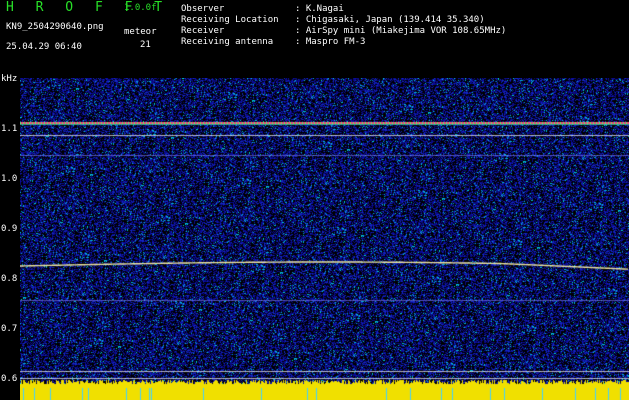 The image size is (629, 400). I want to click on y-tick-label: 0.6, so click(9, 379).